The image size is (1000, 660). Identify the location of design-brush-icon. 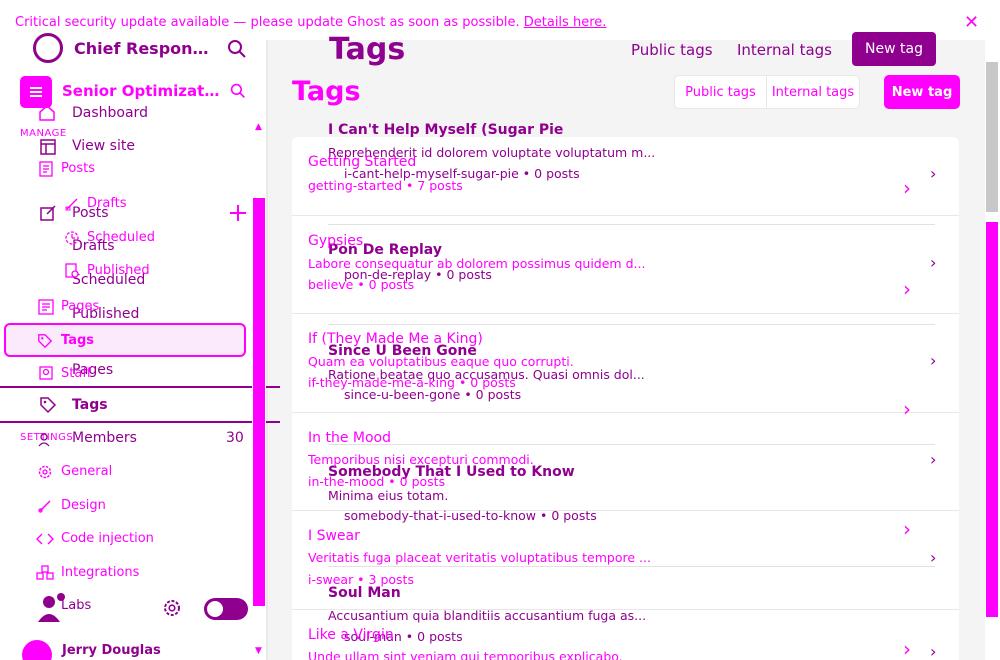
(45, 506).